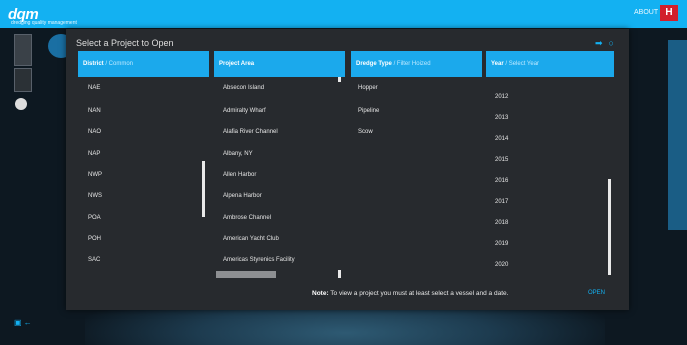 This screenshot has height=345, width=687. What do you see at coordinates (501, 118) in the screenshot?
I see `list-item: 2013` at bounding box center [501, 118].